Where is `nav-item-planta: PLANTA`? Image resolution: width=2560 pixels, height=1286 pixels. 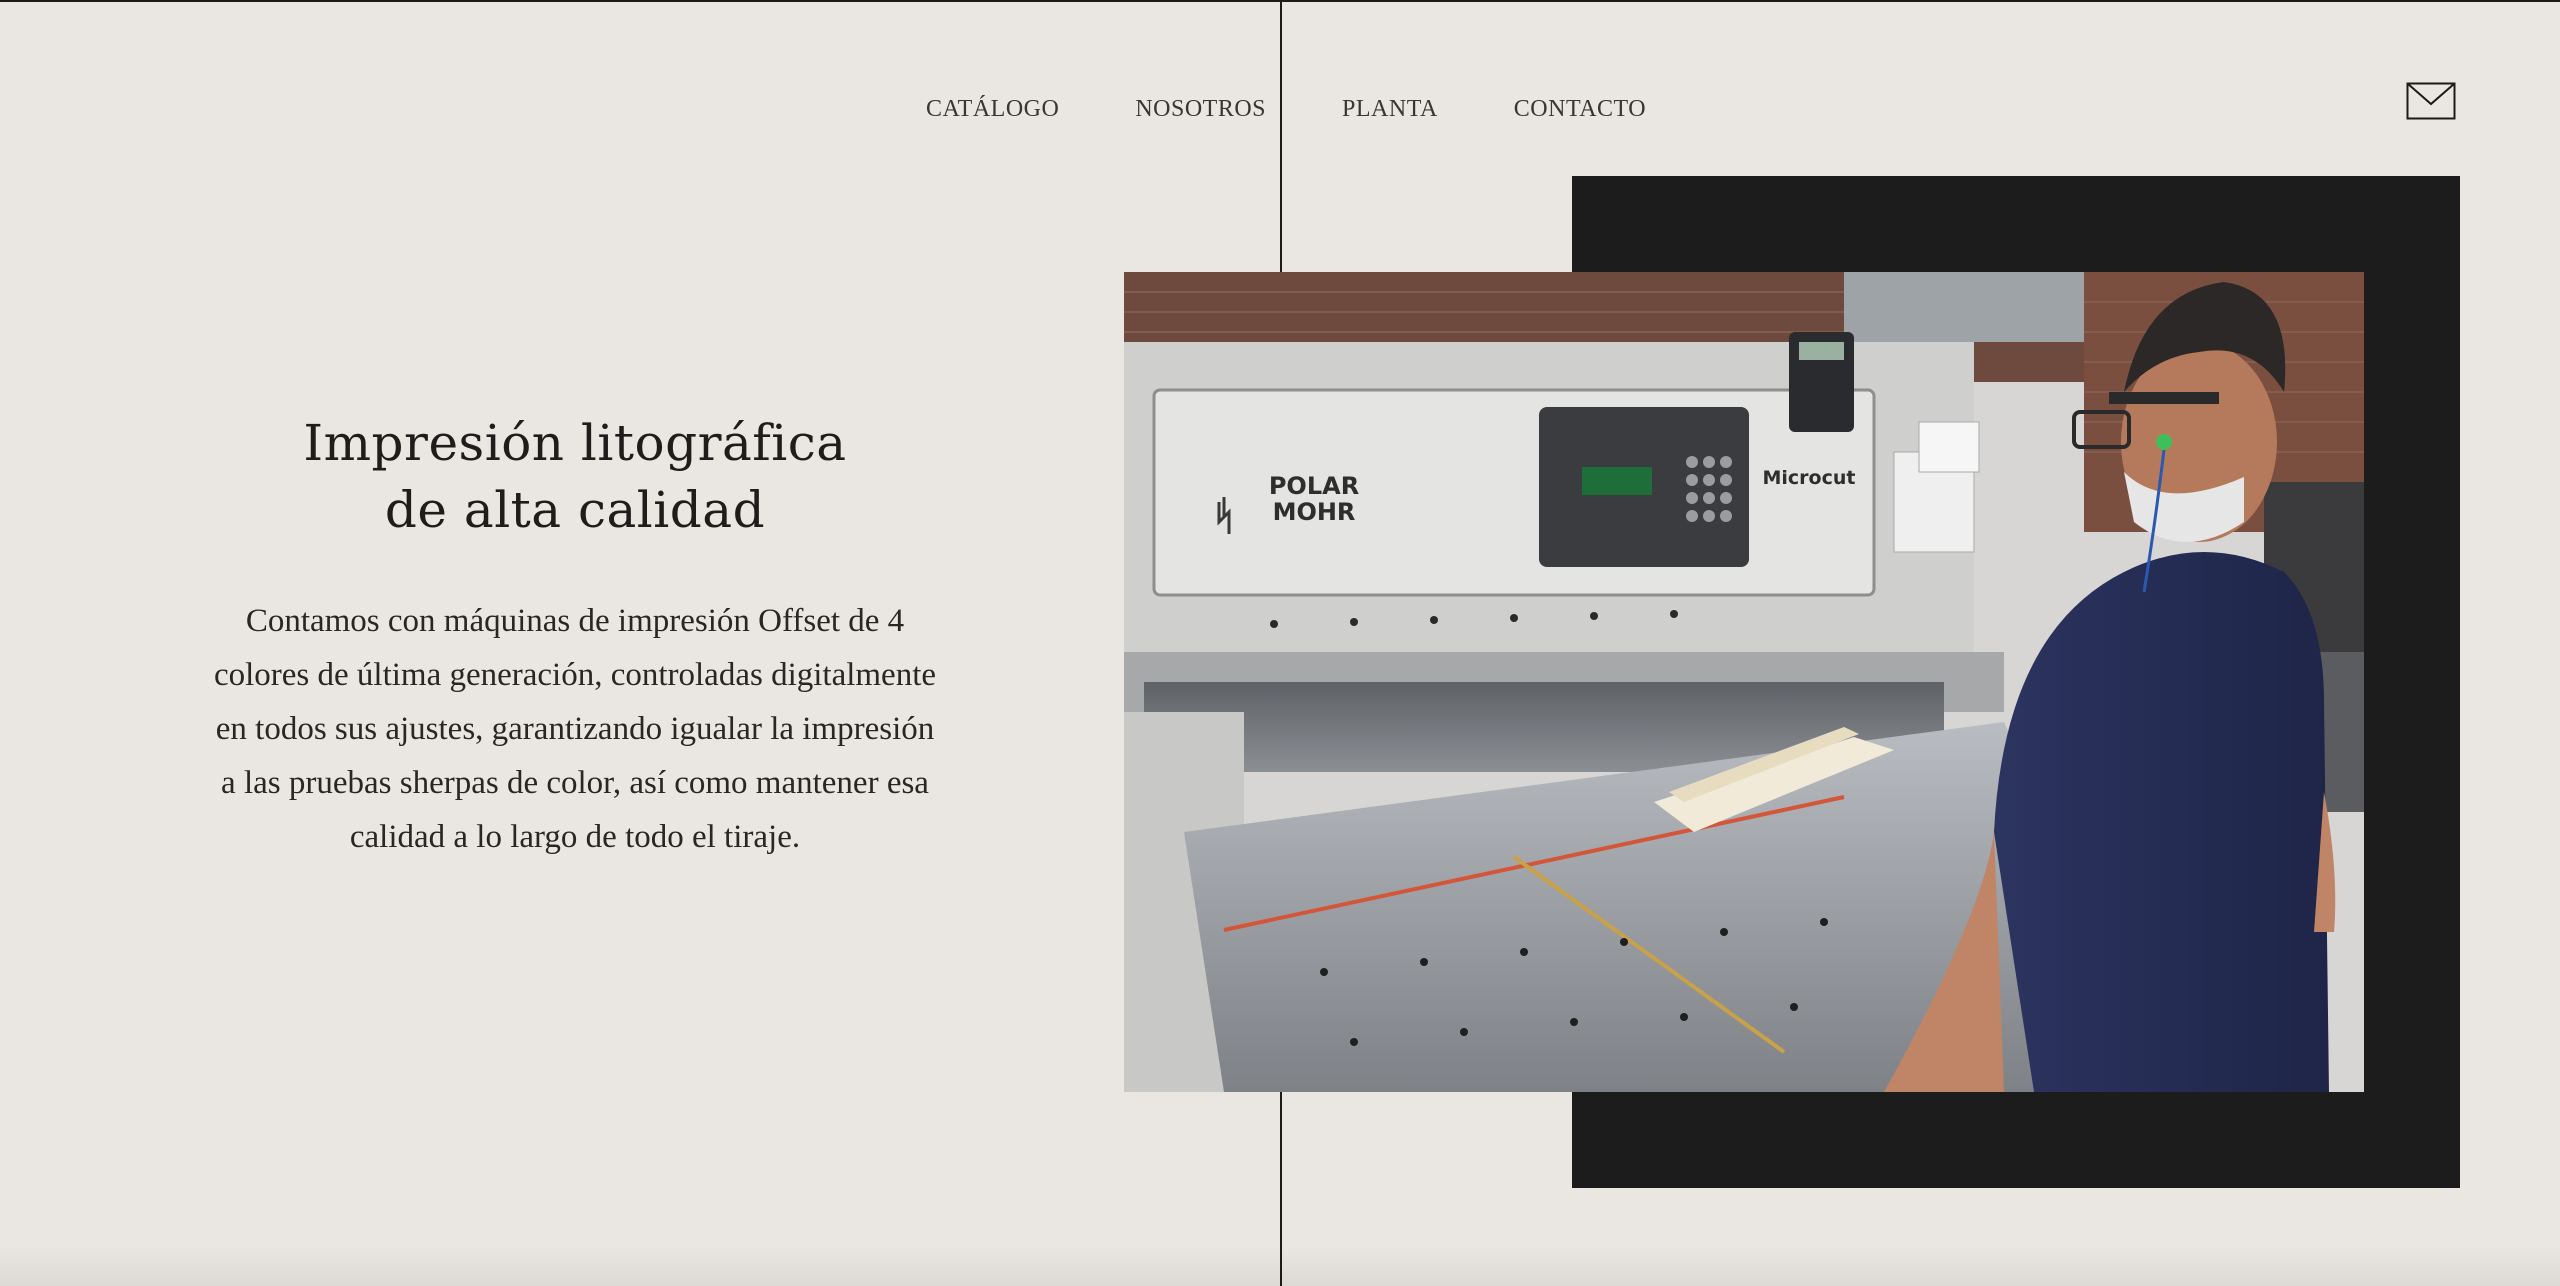 nav-item-planta: PLANTA is located at coordinates (1390, 109).